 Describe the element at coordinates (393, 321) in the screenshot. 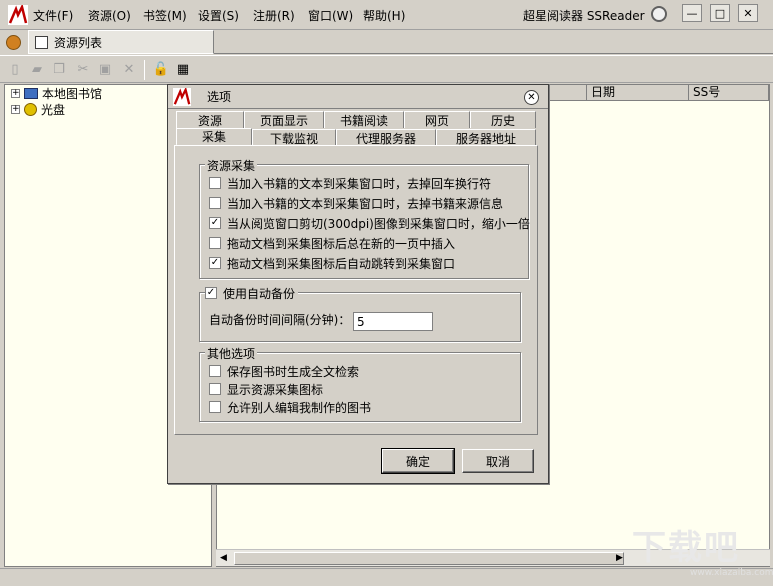

I see `backup-interval-input` at that location.